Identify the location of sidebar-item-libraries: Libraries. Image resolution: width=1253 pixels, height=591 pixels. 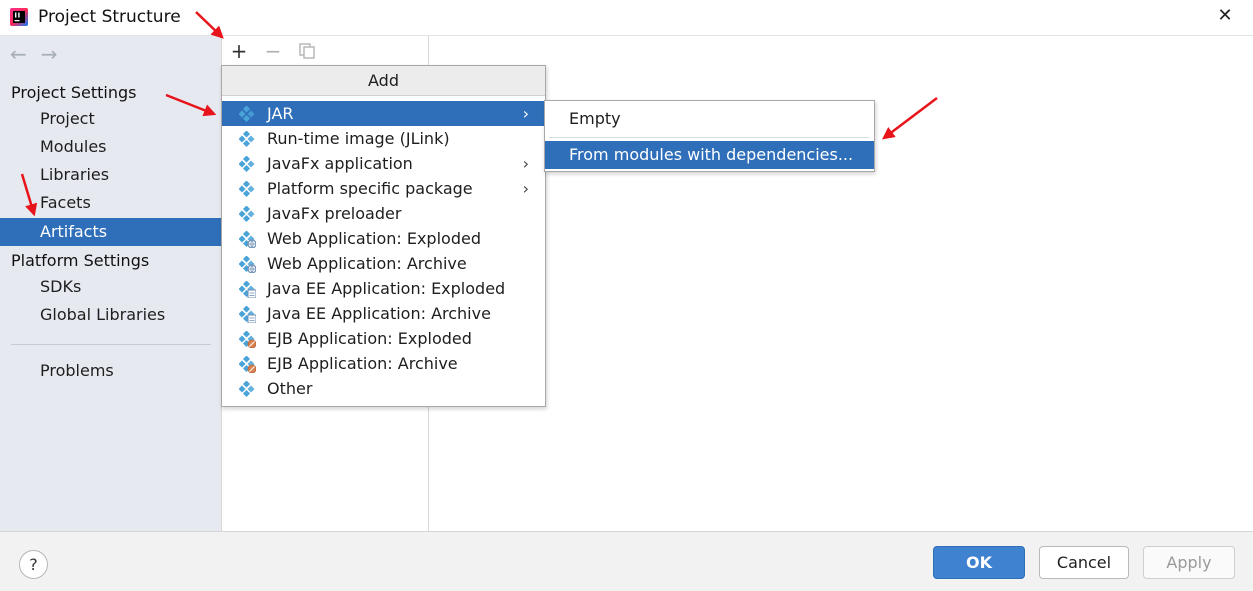
(110, 175).